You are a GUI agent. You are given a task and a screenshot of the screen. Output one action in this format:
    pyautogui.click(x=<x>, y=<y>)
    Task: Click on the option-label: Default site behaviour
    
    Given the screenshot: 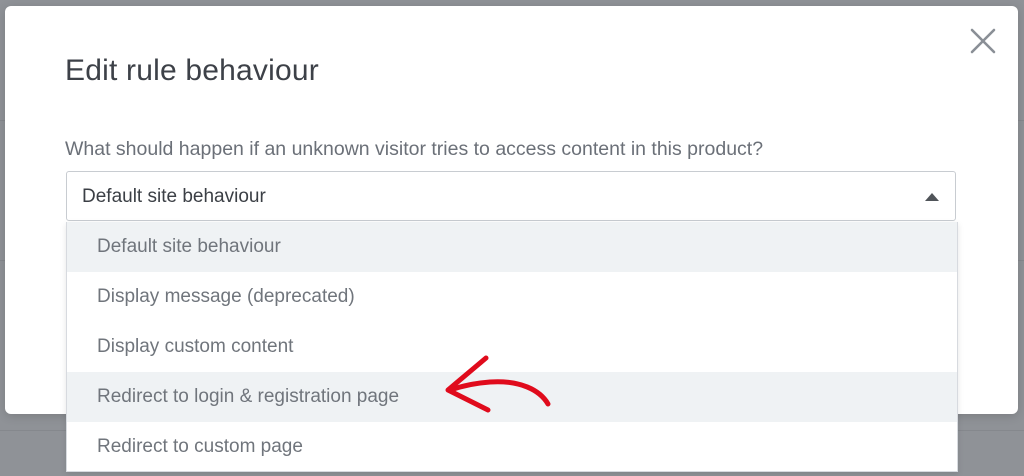 What is the action you would take?
    pyautogui.click(x=189, y=246)
    